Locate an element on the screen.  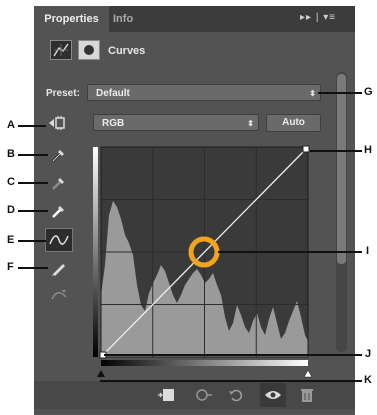
callout-label-h: H is located at coordinates (368, 150).